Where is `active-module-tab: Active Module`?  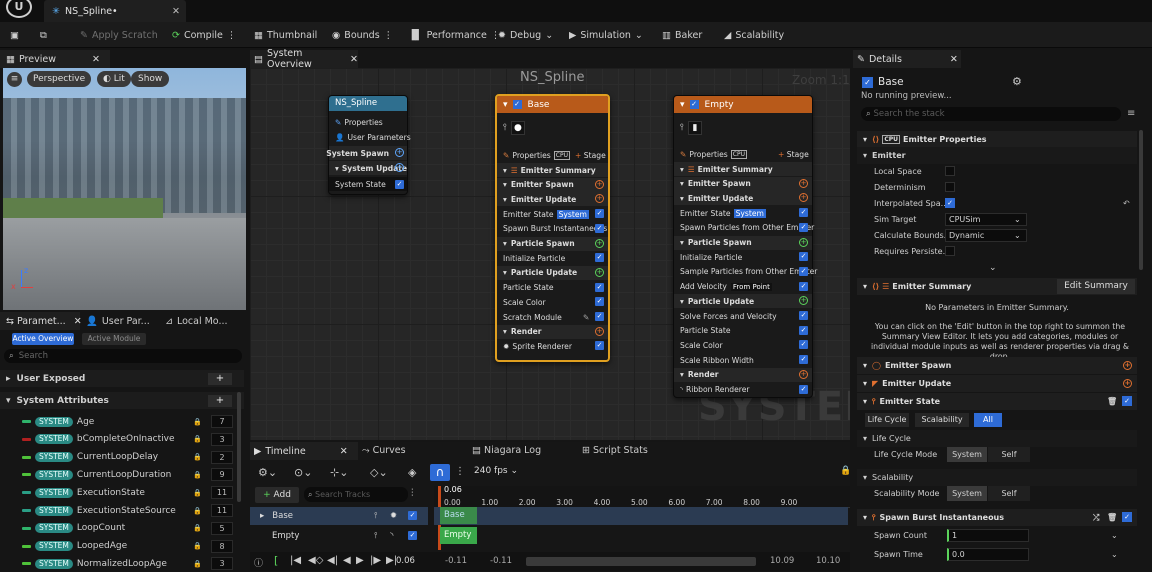
active-module-tab: Active Module is located at coordinates (114, 339).